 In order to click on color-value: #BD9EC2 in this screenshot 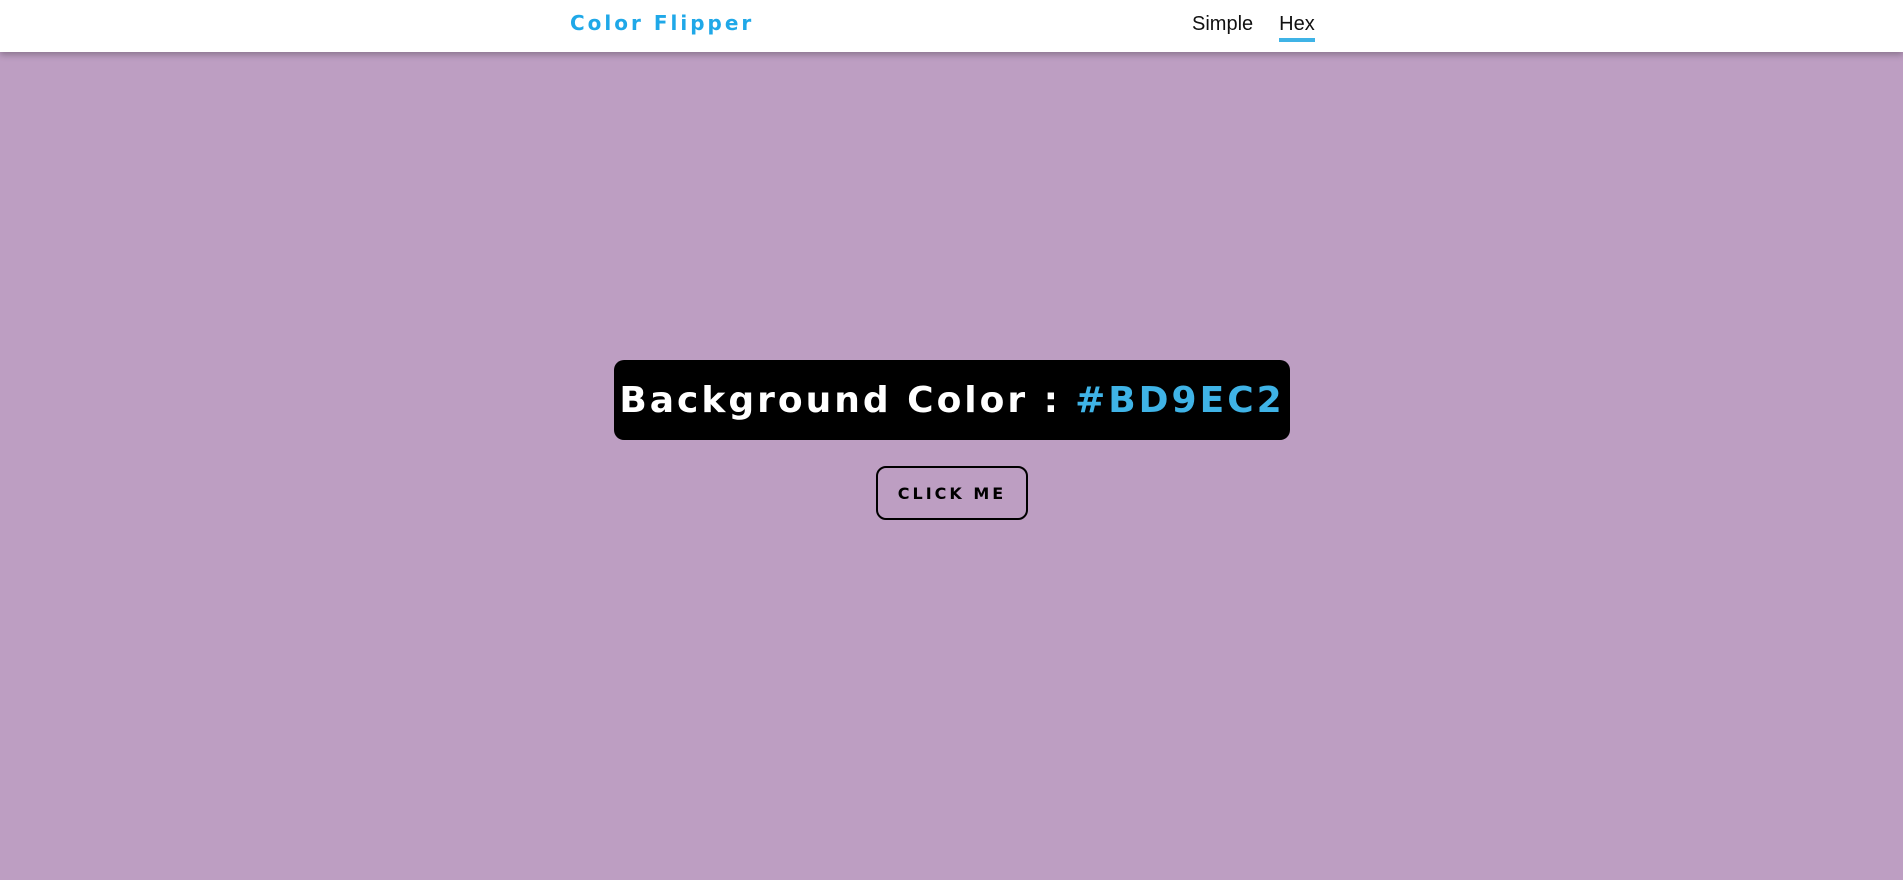, I will do `click(1180, 400)`.